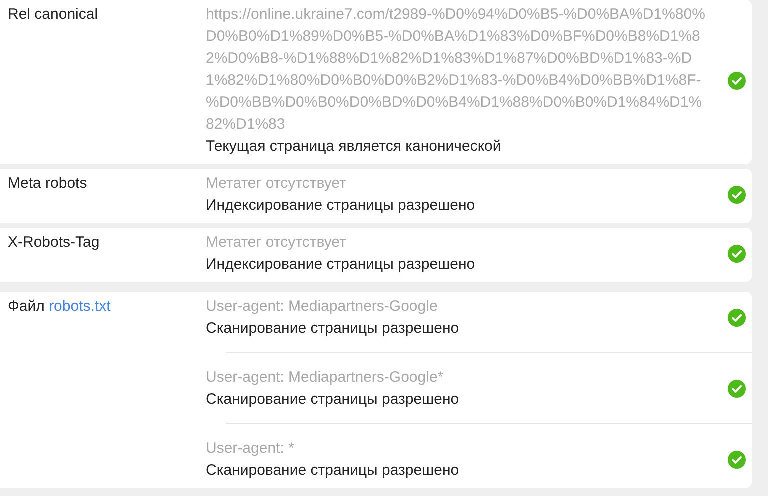 This screenshot has width=768, height=496. Describe the element at coordinates (54, 243) in the screenshot. I see `check-label: X-Robots-Tag` at that location.